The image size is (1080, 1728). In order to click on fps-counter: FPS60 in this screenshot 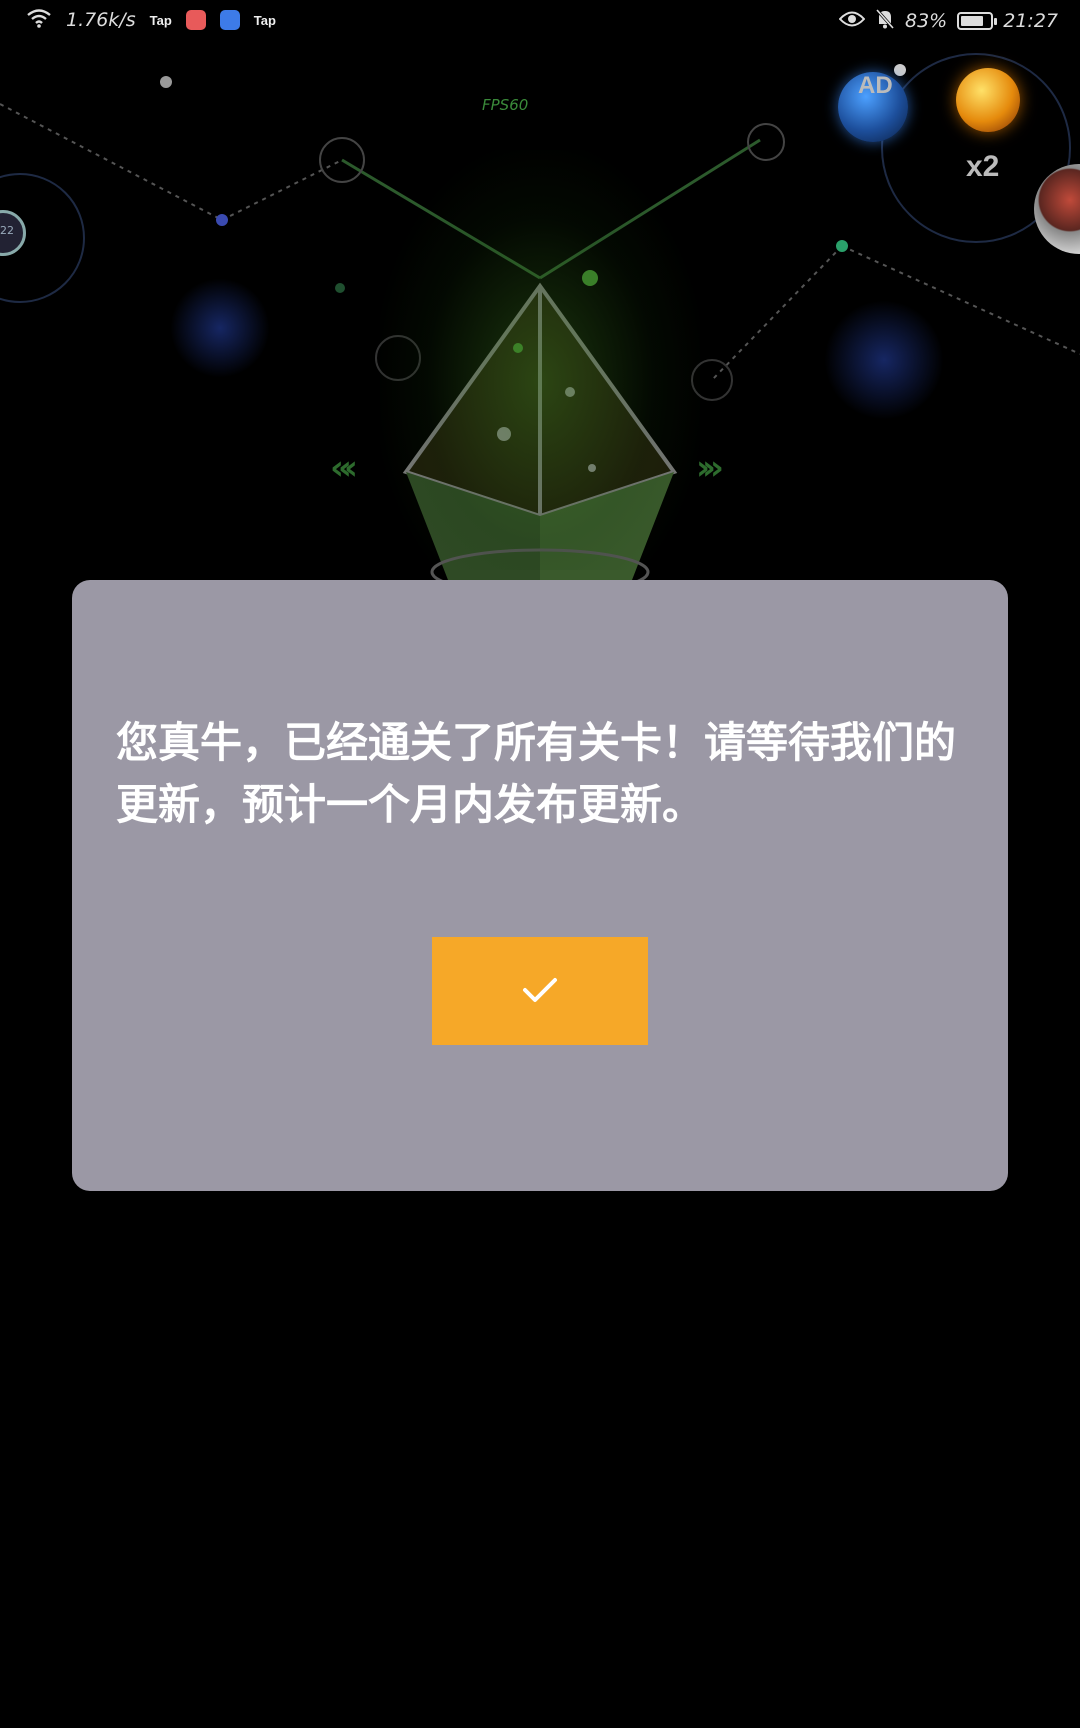, I will do `click(505, 105)`.